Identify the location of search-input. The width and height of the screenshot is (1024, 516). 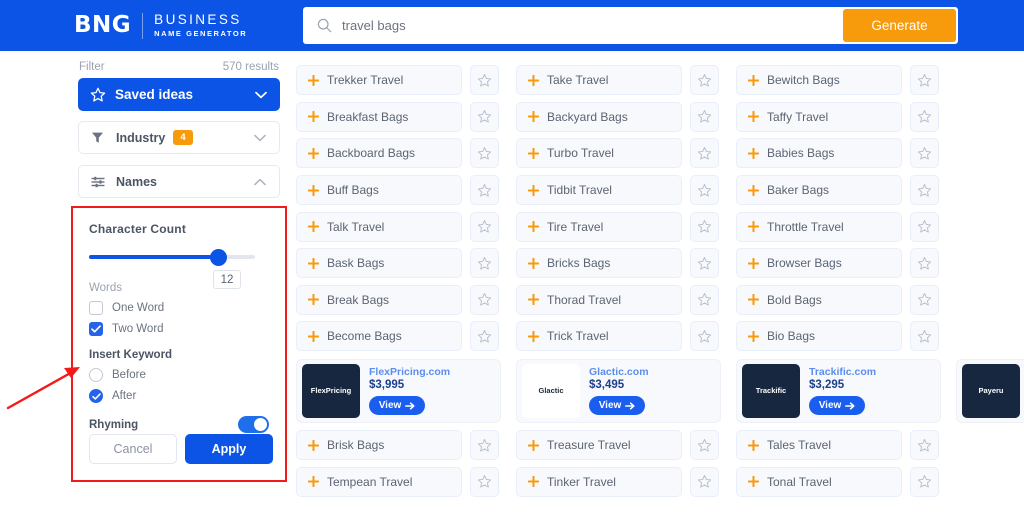
(592, 25).